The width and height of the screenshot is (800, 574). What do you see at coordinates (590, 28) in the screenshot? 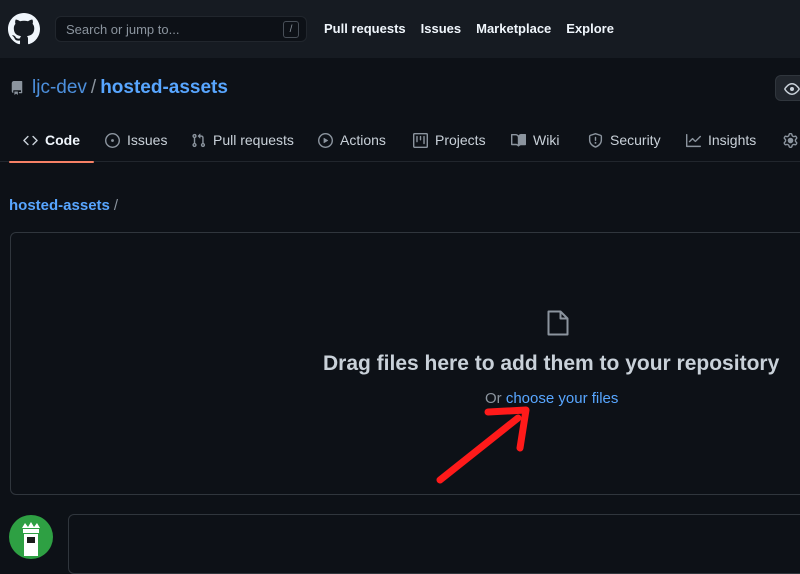
I see `nav-explore: Explore` at bounding box center [590, 28].